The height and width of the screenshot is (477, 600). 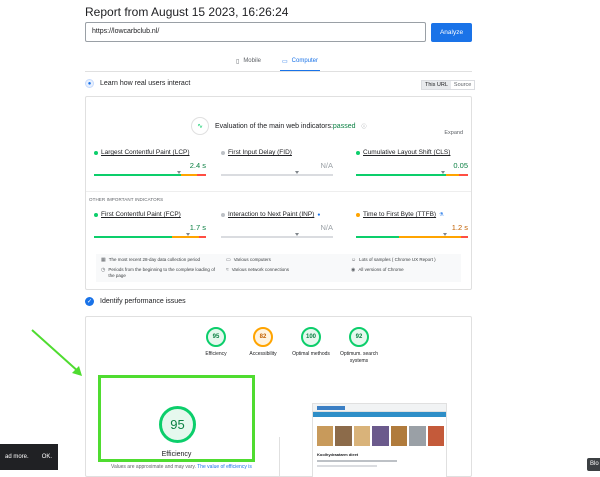 What do you see at coordinates (399, 214) in the screenshot?
I see `metric-label-text: Time to First Byte (TTFB)` at bounding box center [399, 214].